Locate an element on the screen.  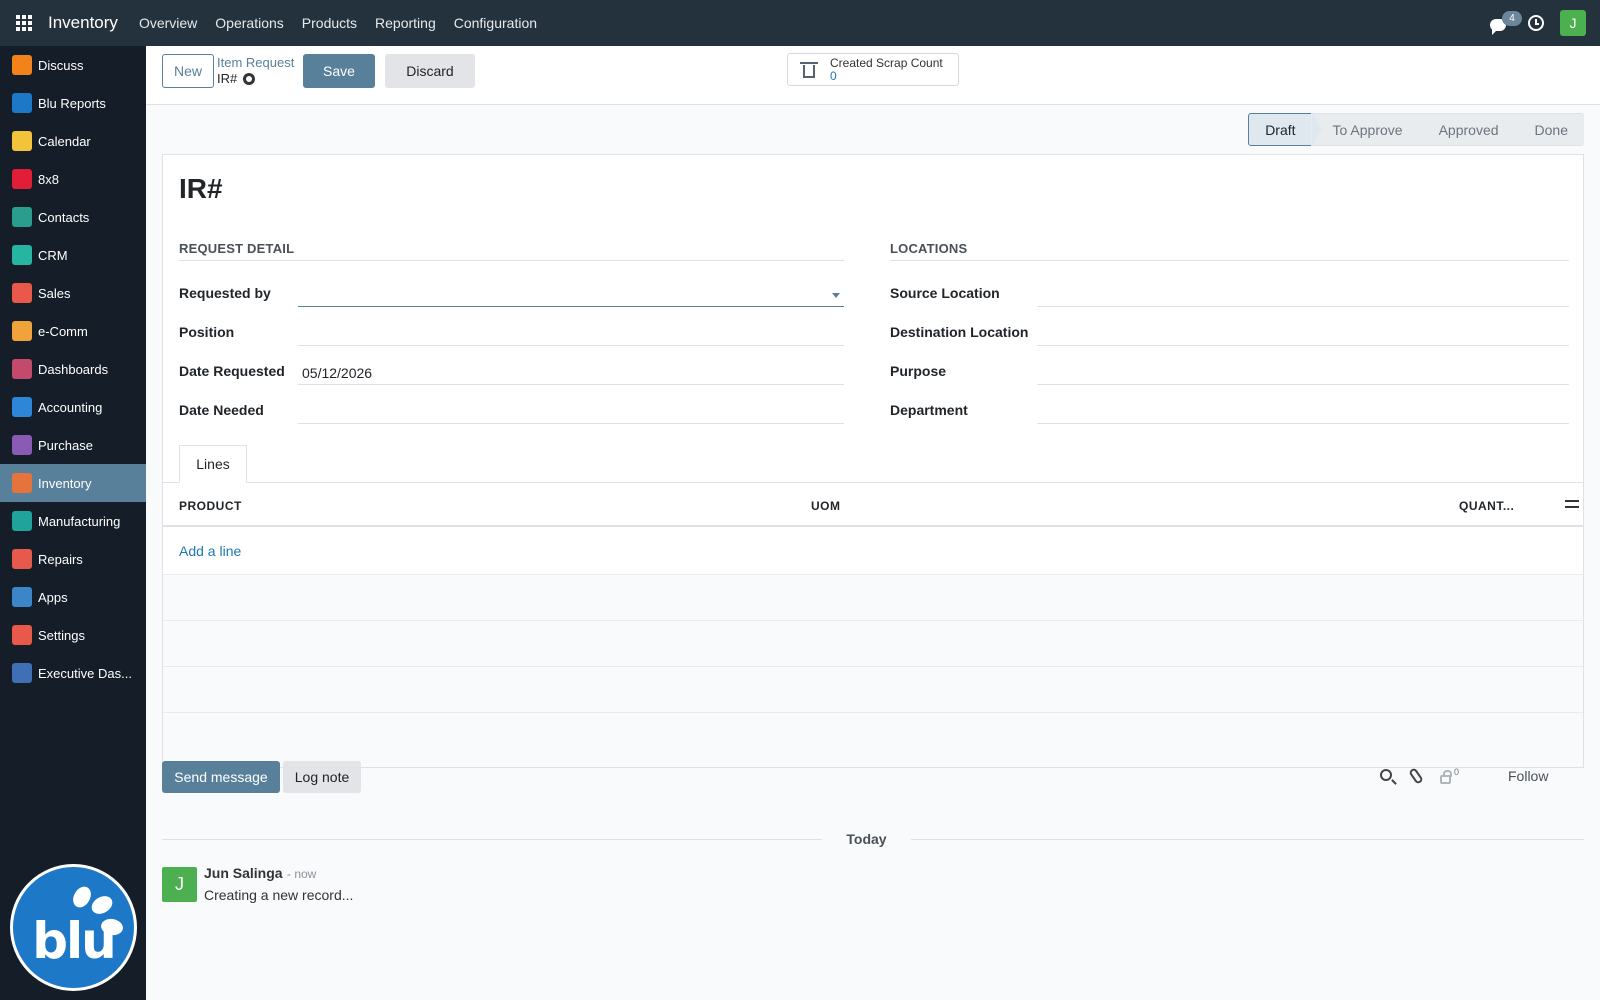
status-bar: Draft To Approve Approved Done is located at coordinates (1416, 129).